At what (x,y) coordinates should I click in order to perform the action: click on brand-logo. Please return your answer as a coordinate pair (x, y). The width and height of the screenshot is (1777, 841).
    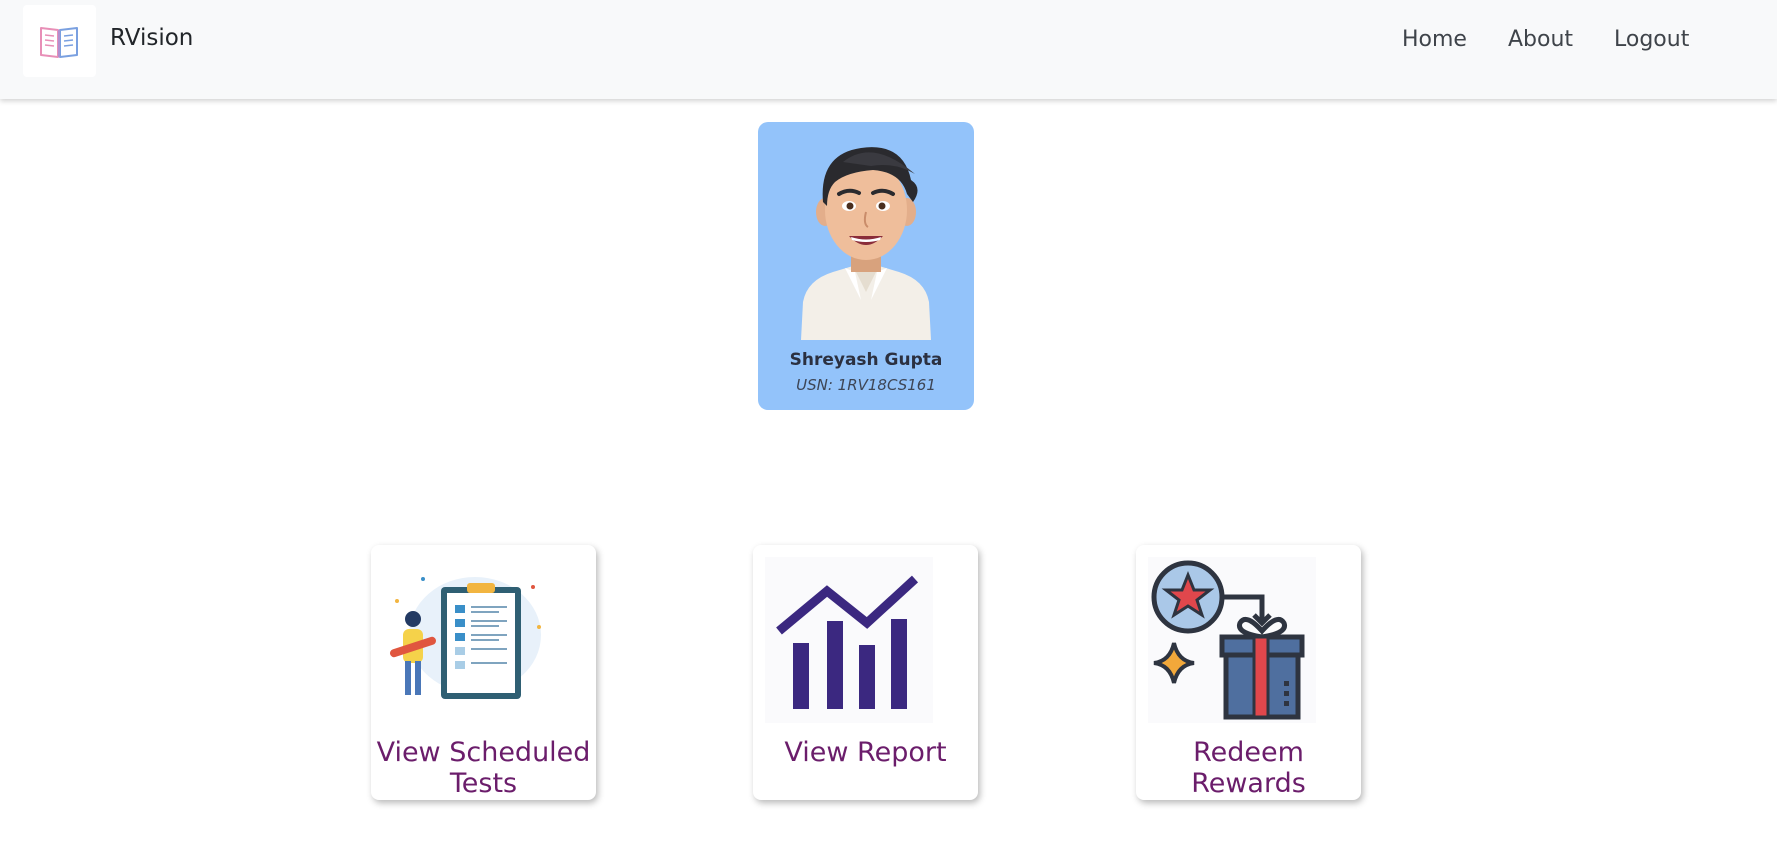
    Looking at the image, I should click on (59, 41).